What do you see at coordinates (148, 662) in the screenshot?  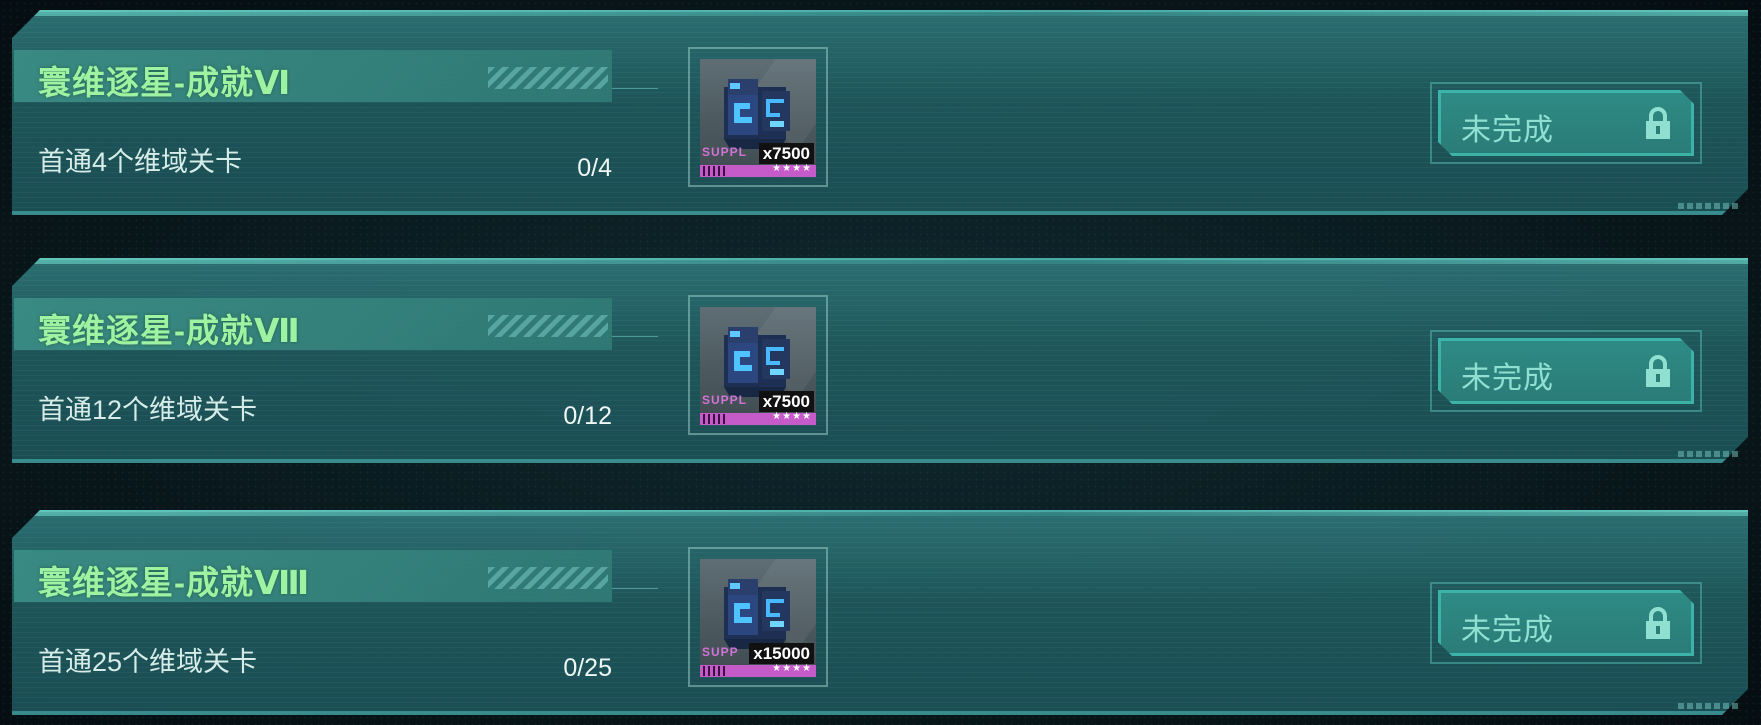 I see `achievement-description: 首通25个维域关卡` at bounding box center [148, 662].